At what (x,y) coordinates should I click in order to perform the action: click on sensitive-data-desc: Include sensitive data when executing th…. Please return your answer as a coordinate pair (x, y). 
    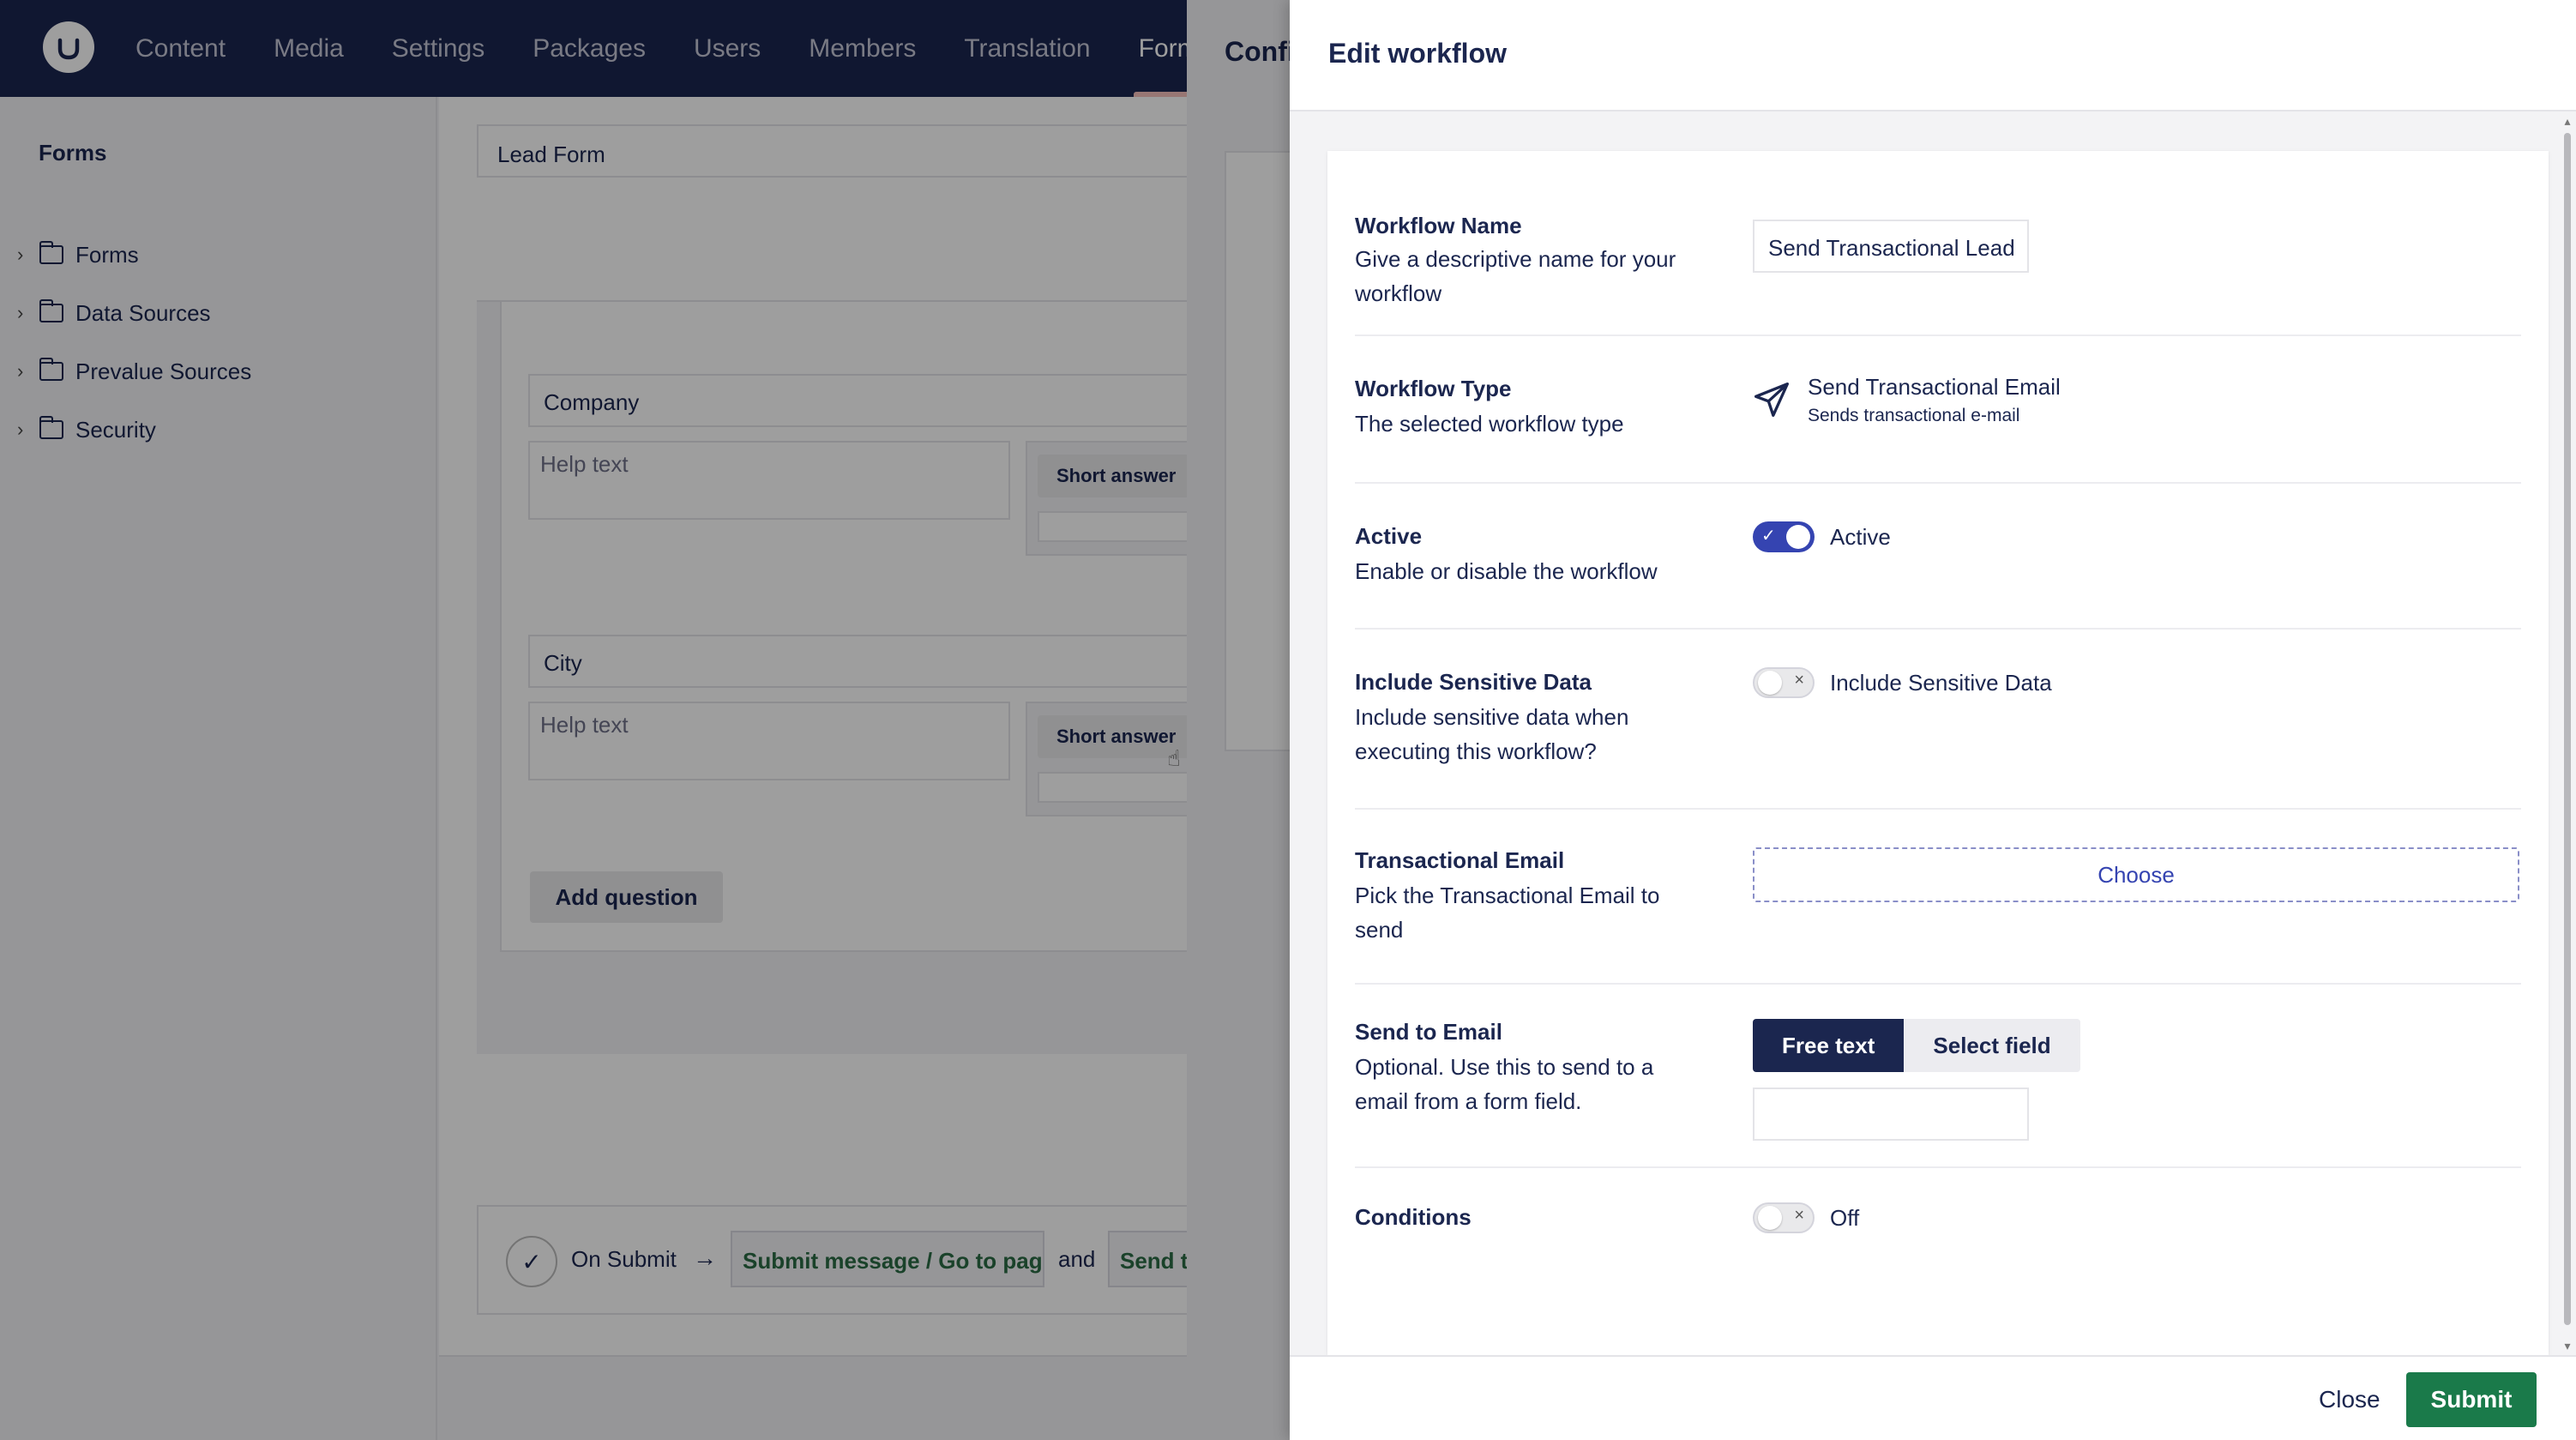
    Looking at the image, I should click on (1492, 734).